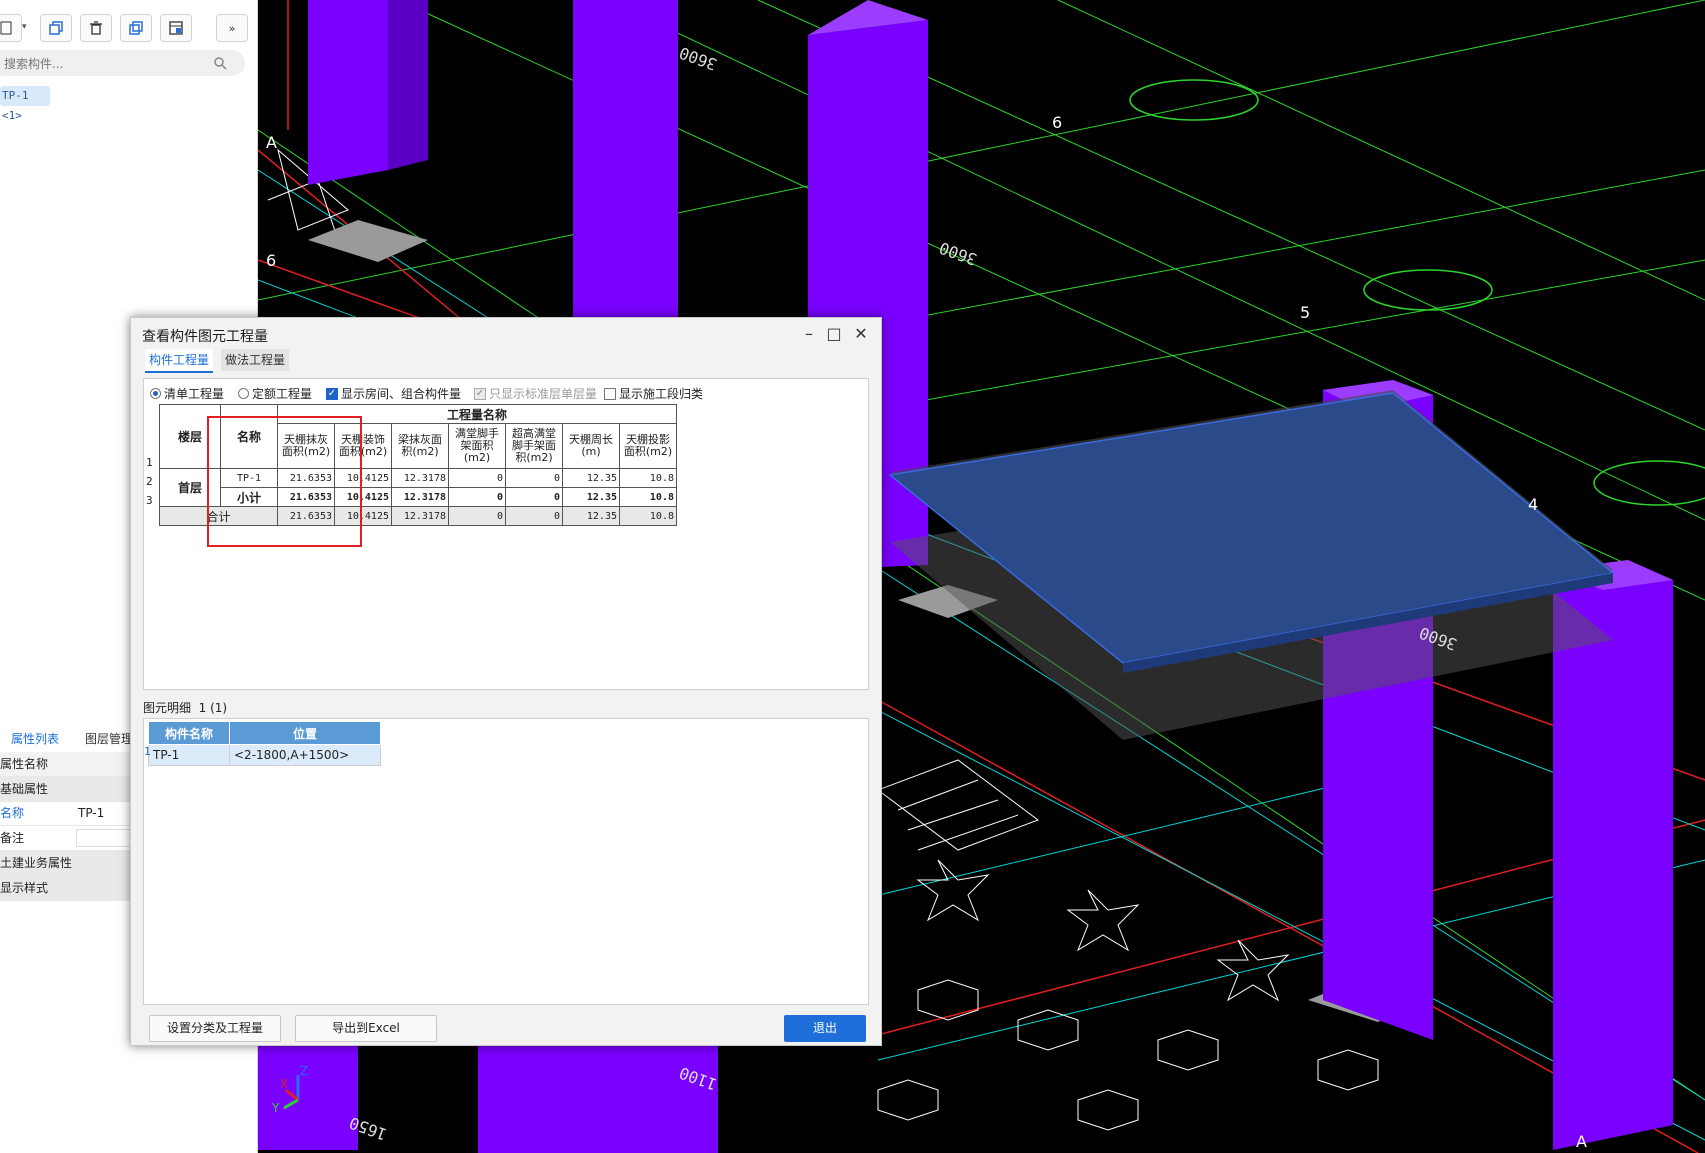 Image resolution: width=1705 pixels, height=1153 pixels. What do you see at coordinates (284, 1084) in the screenshot?
I see `triad-x: X` at bounding box center [284, 1084].